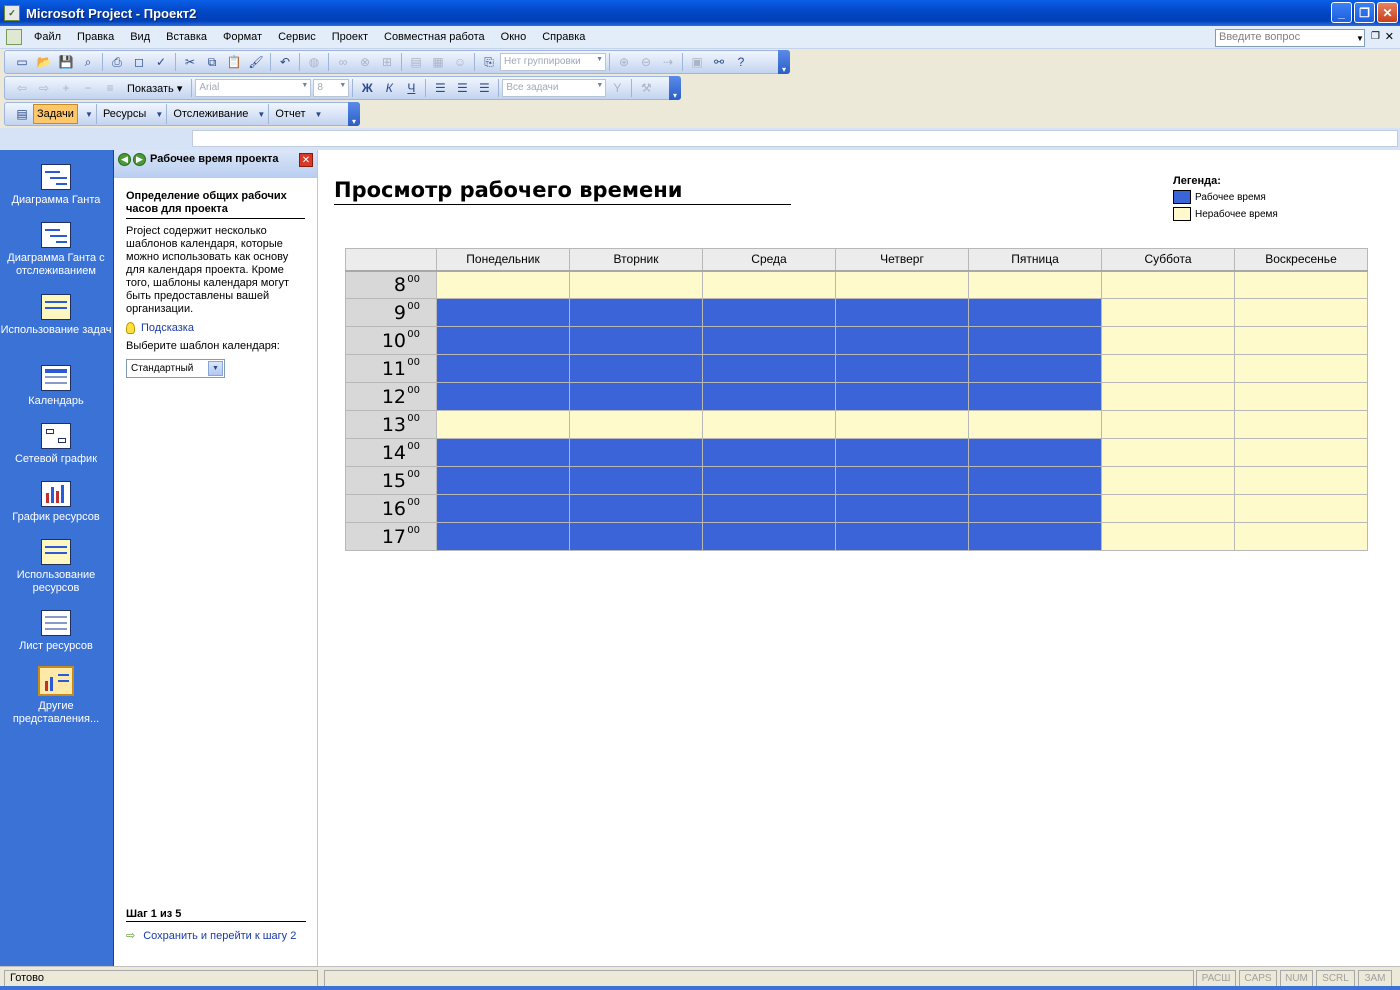 The width and height of the screenshot is (1400, 990). I want to click on italic-button: К, so click(389, 88).